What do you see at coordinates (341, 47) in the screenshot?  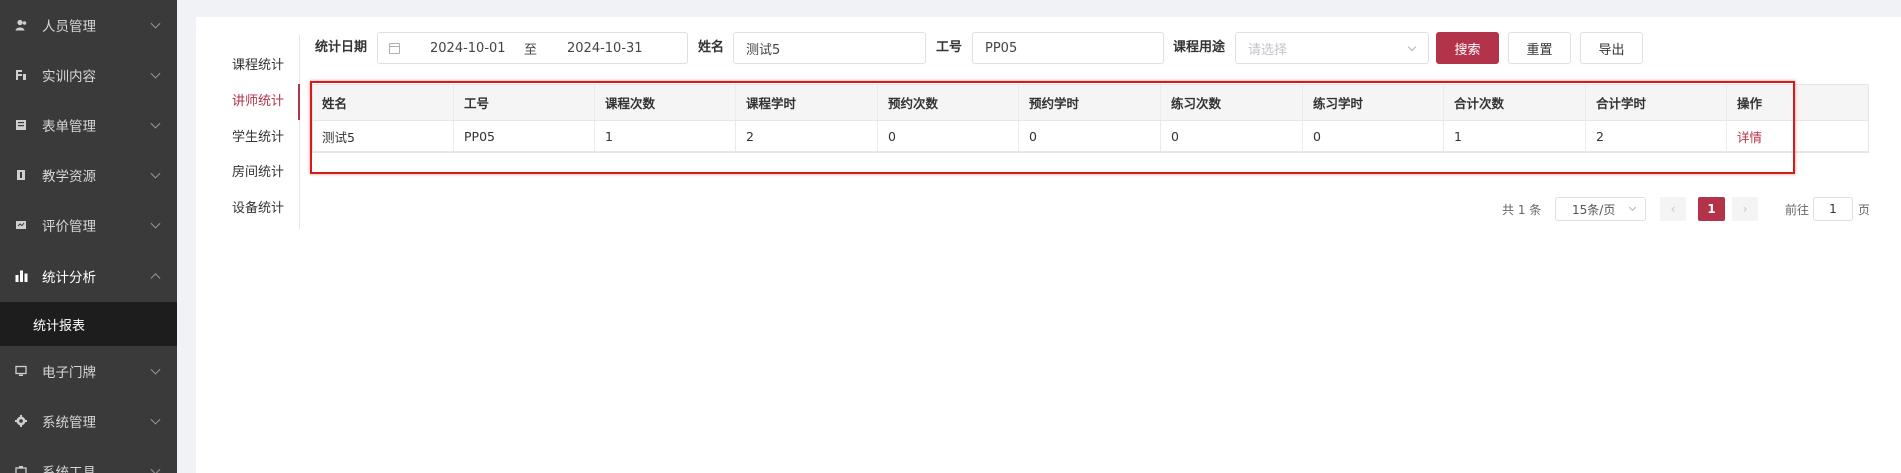 I see `date-label: 统计日期` at bounding box center [341, 47].